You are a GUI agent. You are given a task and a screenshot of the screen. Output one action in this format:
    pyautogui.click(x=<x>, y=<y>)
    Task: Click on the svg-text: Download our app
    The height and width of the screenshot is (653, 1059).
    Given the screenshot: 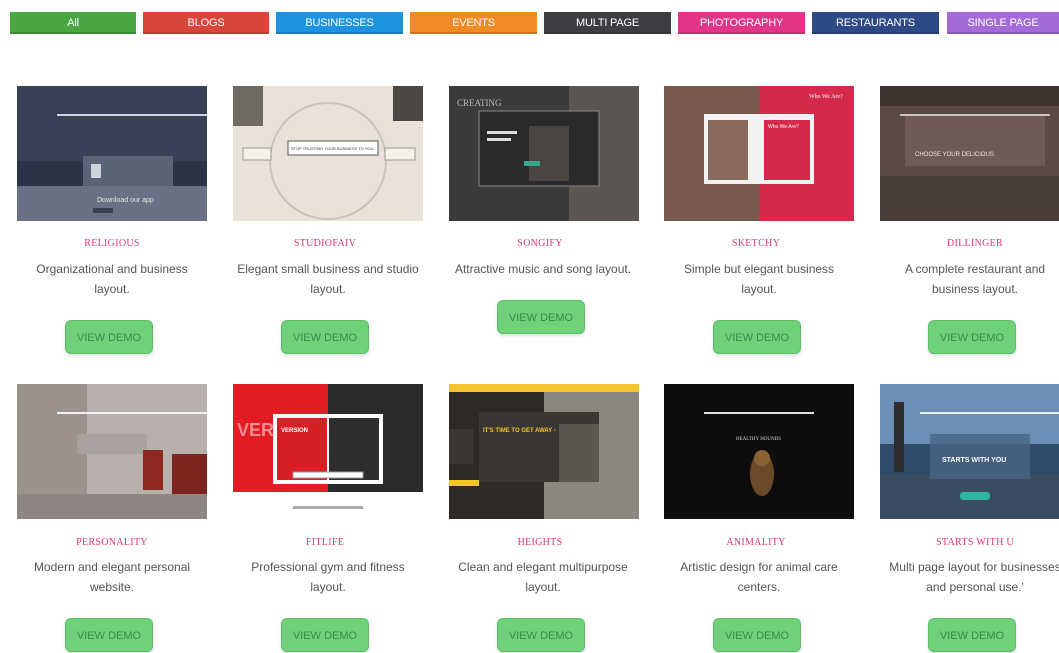 What is the action you would take?
    pyautogui.click(x=125, y=200)
    